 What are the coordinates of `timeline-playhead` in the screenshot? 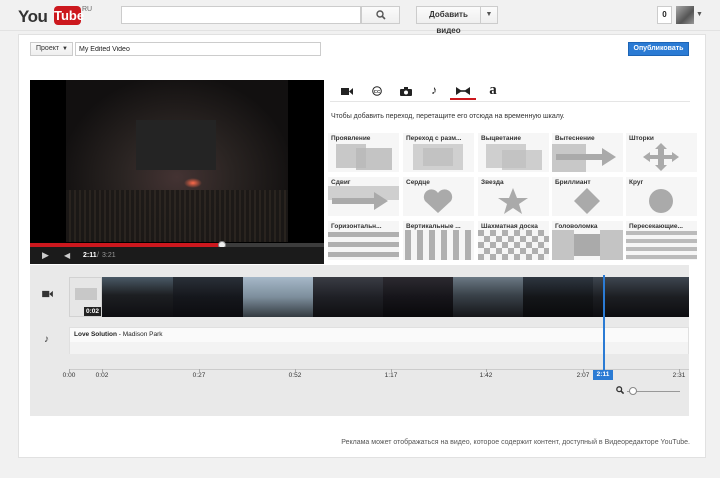 It's located at (604, 323).